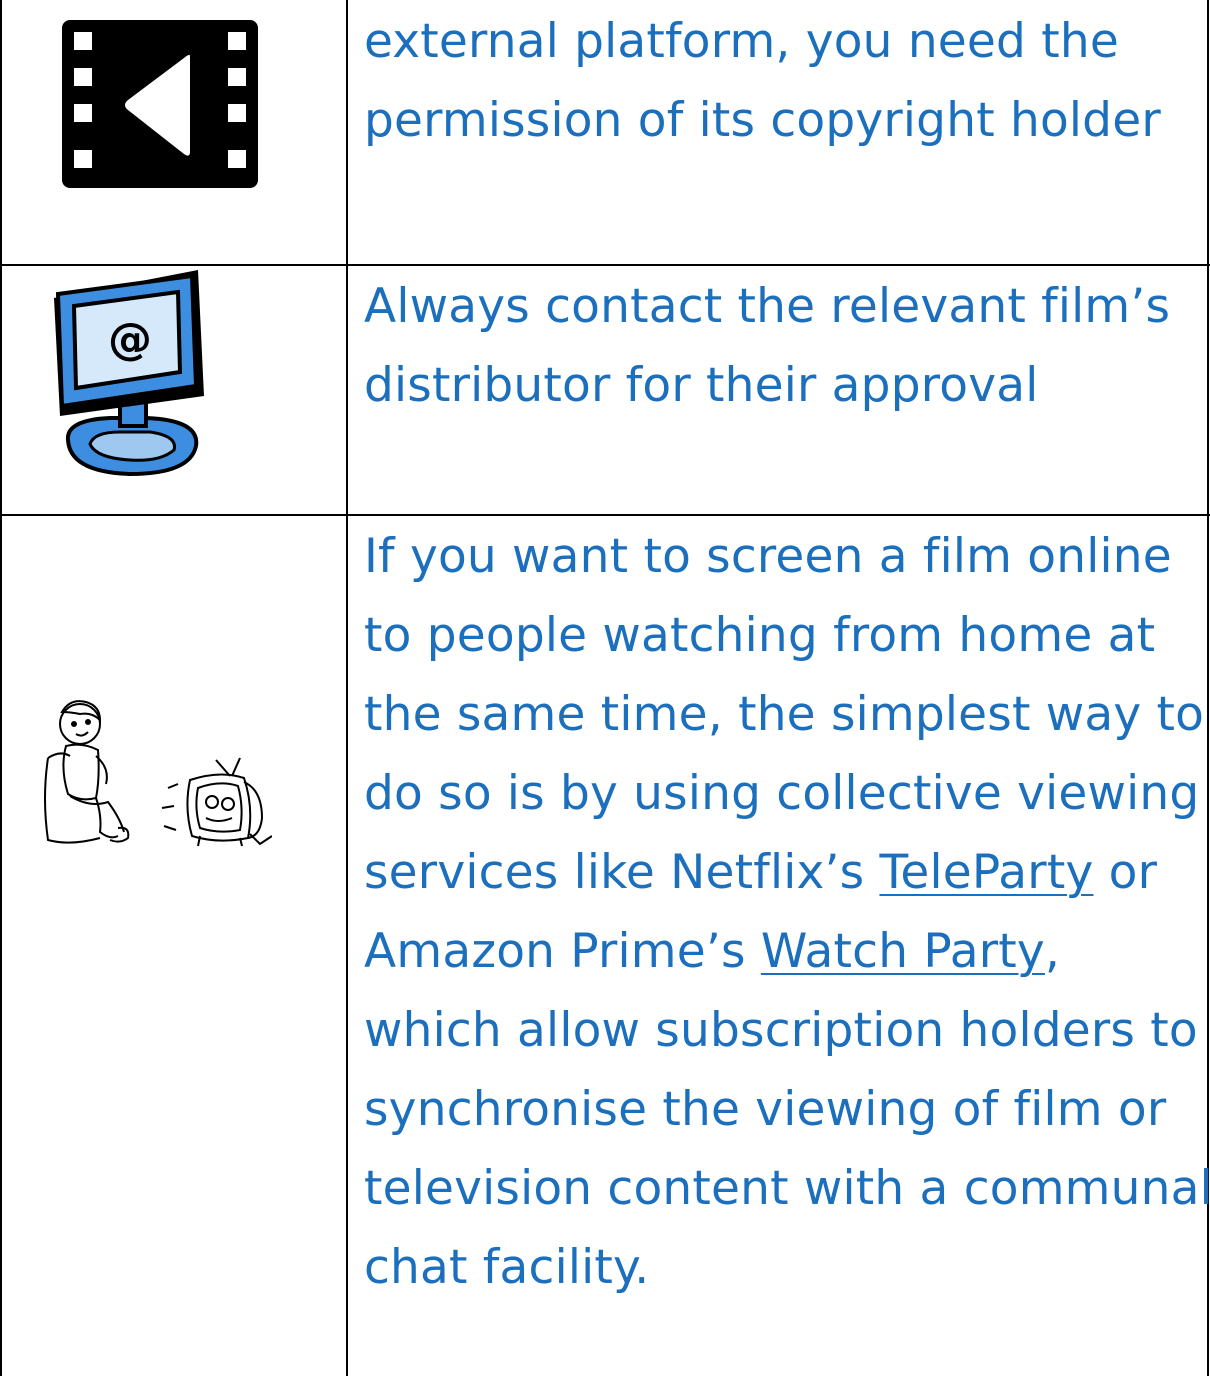 The width and height of the screenshot is (1210, 1376). I want to click on row-3-line-5: services like Netflix’s TeleParty or, so click(787, 872).